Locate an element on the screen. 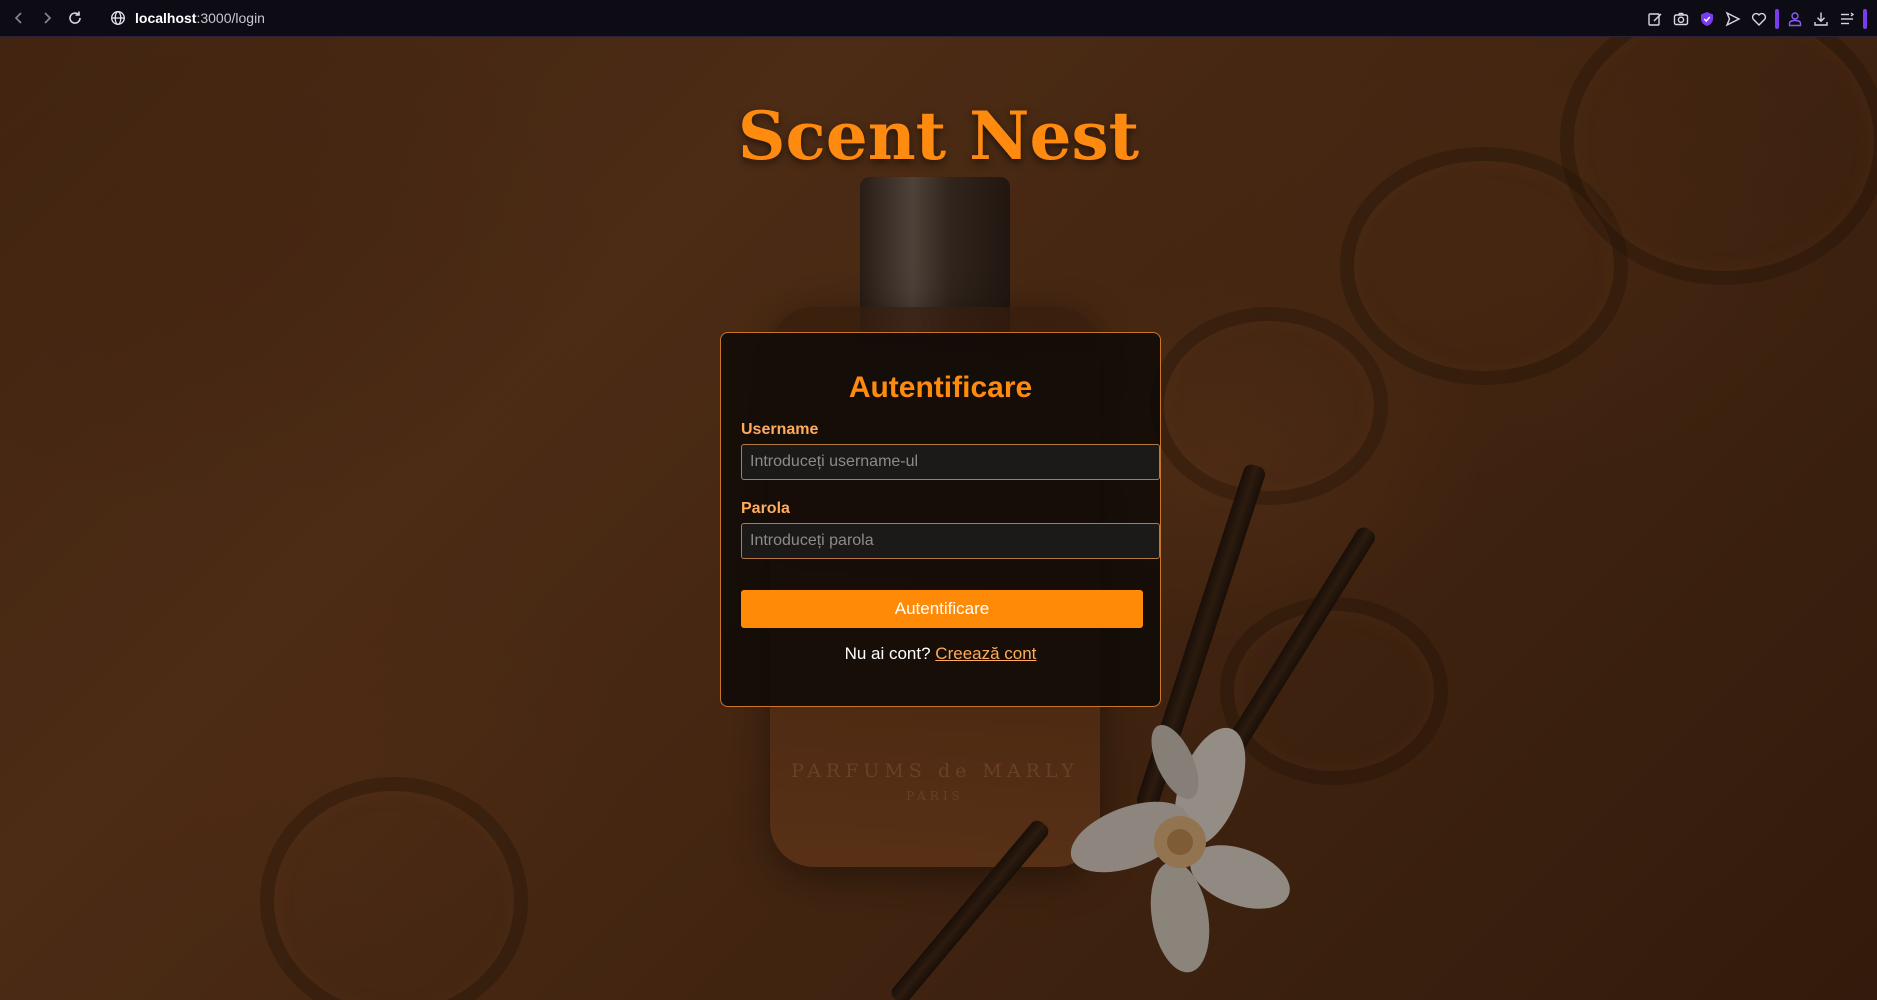 The image size is (1877, 1000). heart-icon is located at coordinates (1759, 19).